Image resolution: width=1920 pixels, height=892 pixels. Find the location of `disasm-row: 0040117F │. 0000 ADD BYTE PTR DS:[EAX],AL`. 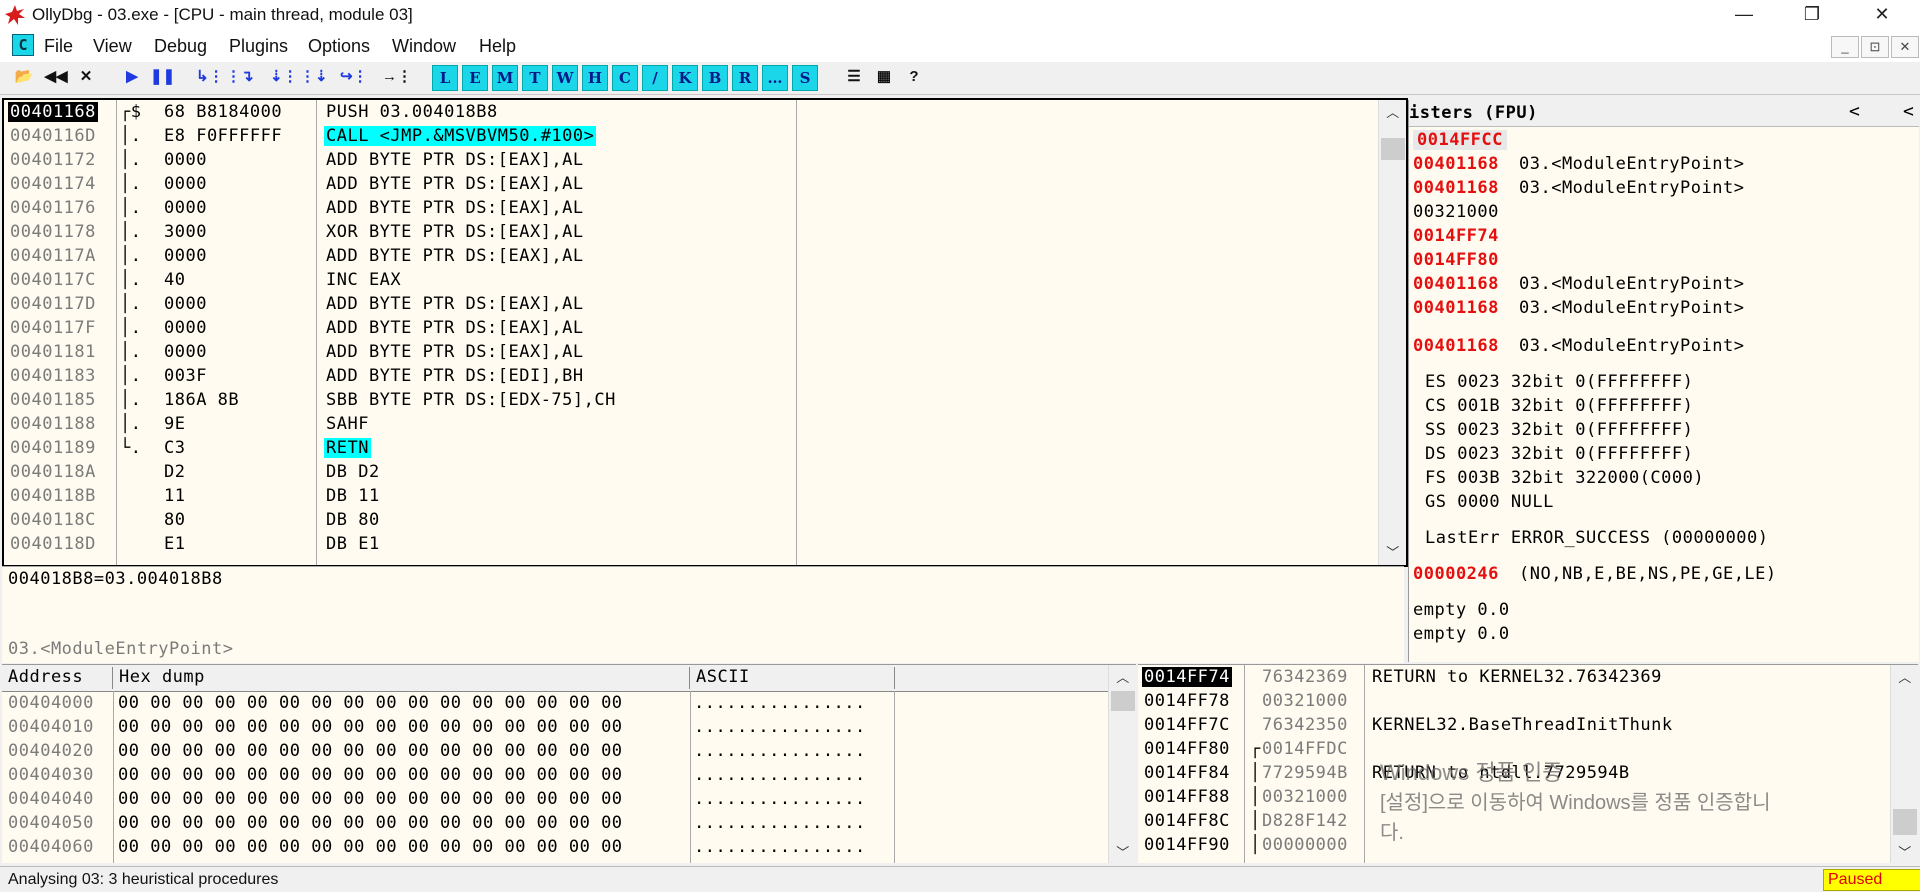

disasm-row: 0040117F │. 0000 ADD BYTE PTR DS:[EAX],AL is located at coordinates (690, 330).